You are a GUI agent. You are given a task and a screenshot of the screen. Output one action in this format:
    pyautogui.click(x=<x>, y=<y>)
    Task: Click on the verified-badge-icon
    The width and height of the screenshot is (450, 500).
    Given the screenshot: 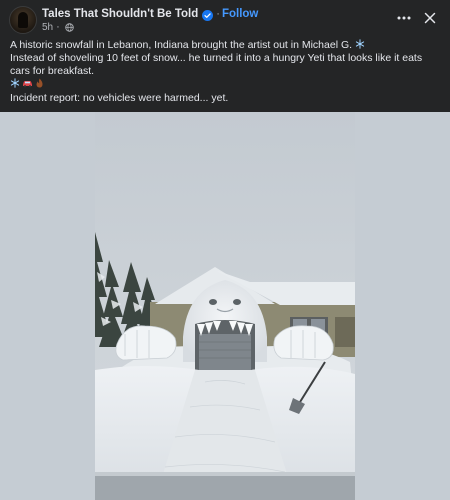 What is the action you would take?
    pyautogui.click(x=208, y=14)
    